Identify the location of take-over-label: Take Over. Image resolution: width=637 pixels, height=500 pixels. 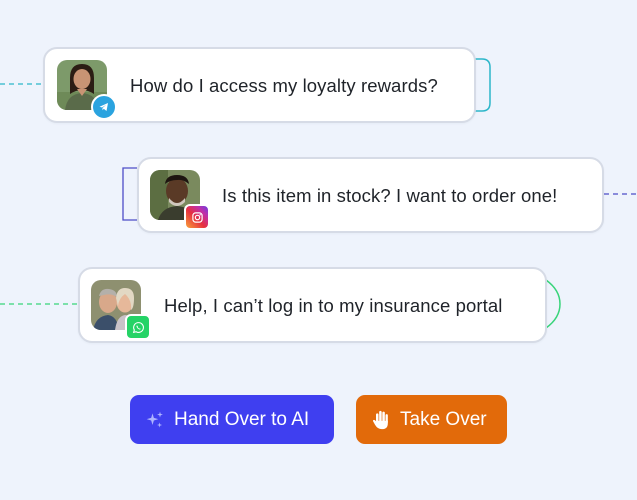
(443, 419).